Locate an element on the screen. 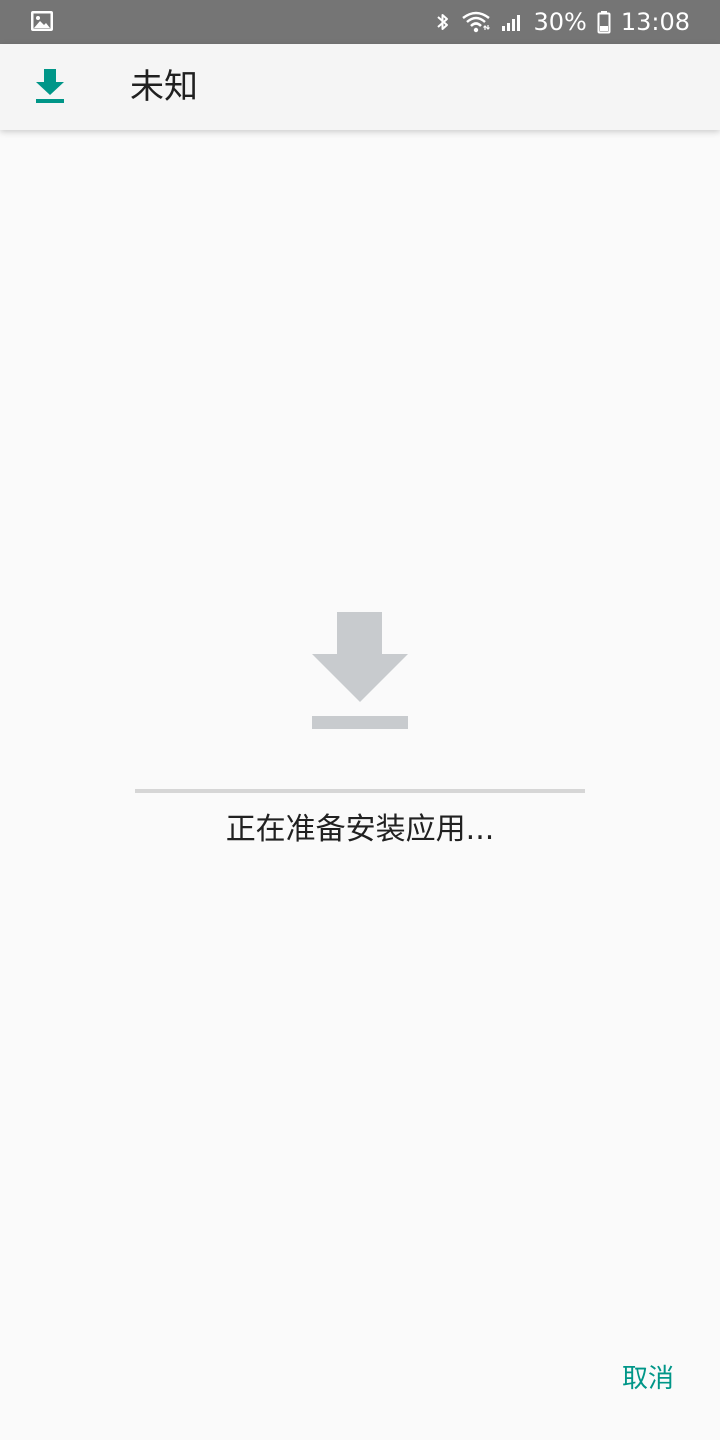  wifi-icon is located at coordinates (476, 22).